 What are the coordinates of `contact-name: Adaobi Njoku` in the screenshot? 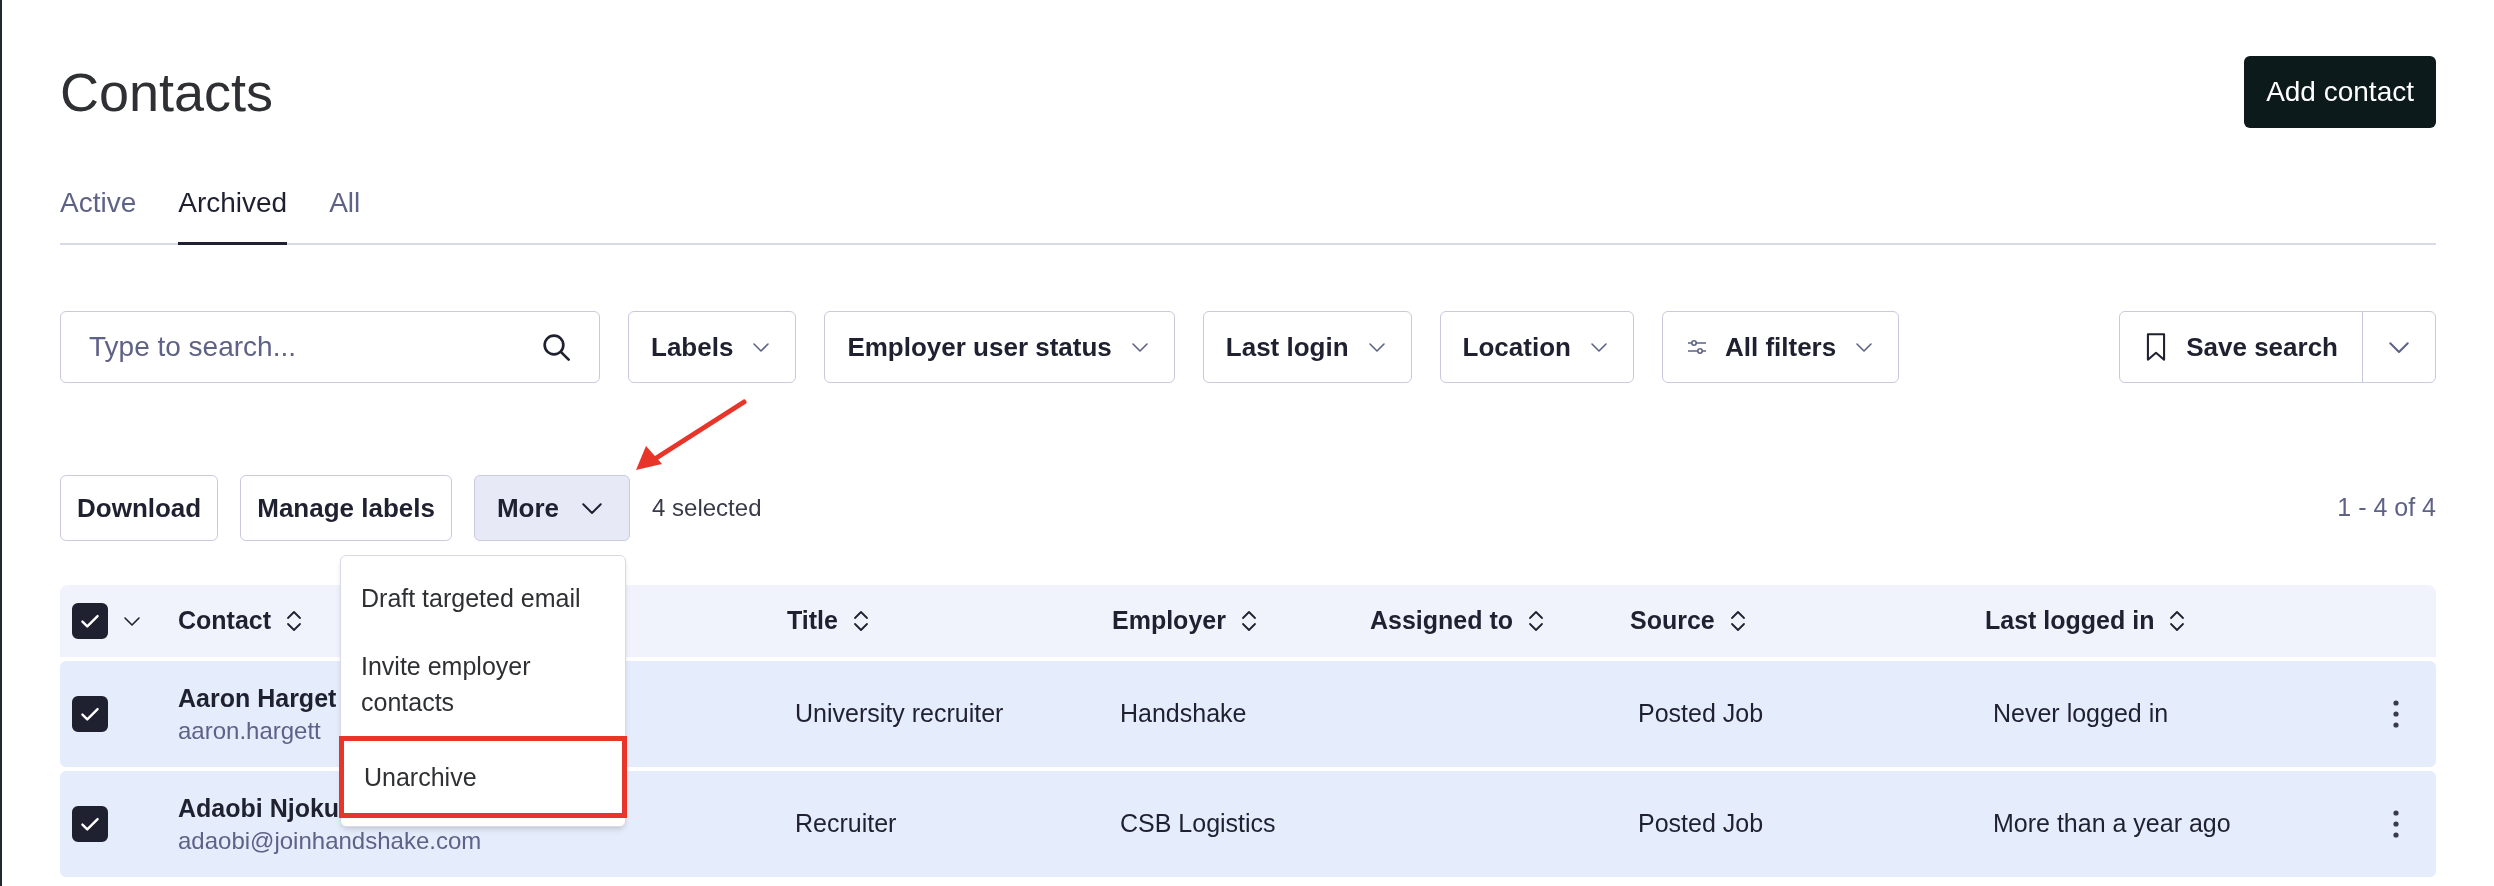 It's located at (259, 808).